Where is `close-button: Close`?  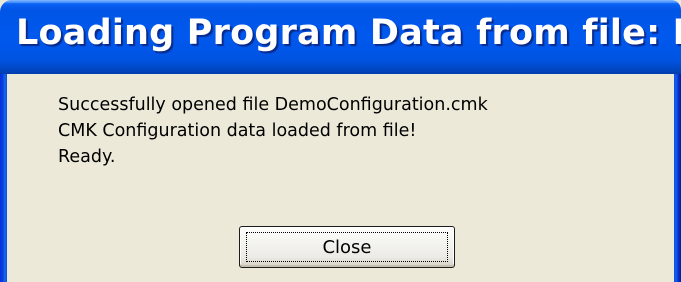
close-button: Close is located at coordinates (347, 247).